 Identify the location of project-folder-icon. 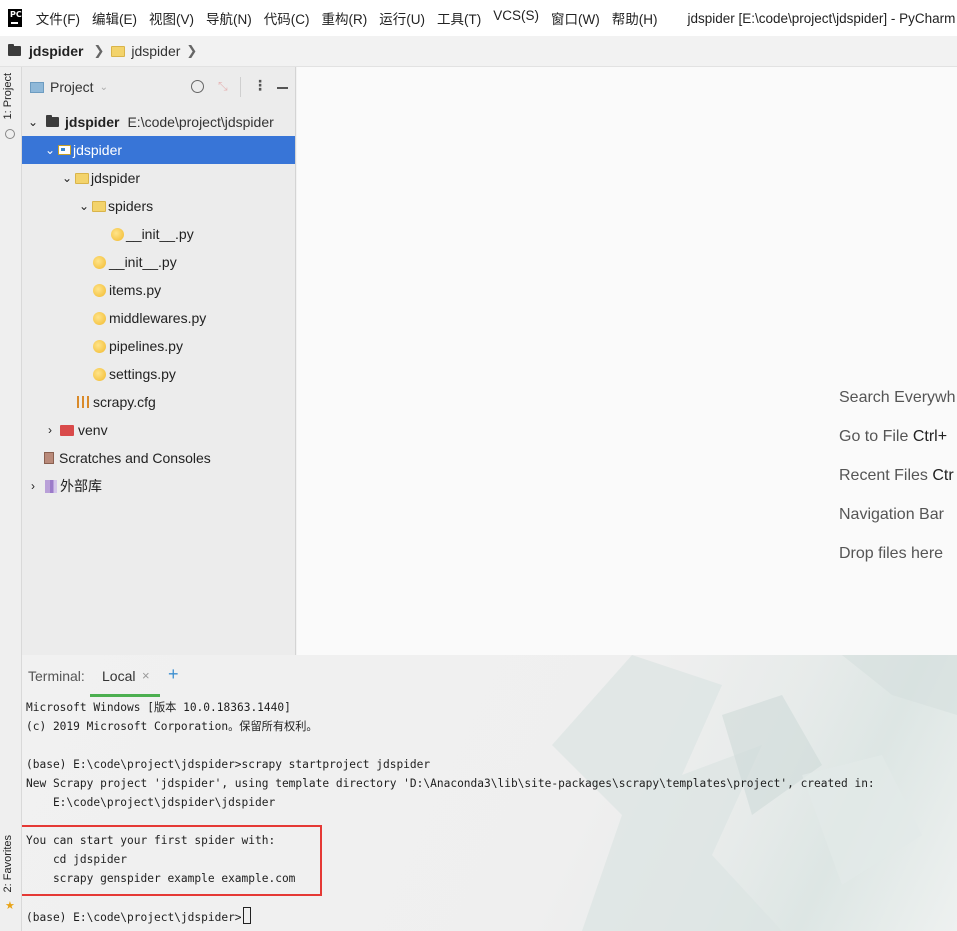
(14, 50).